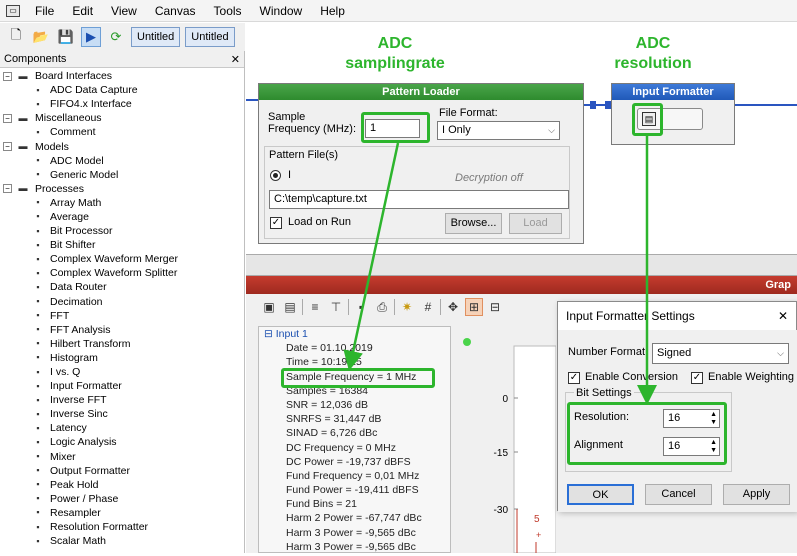 This screenshot has width=797, height=556. I want to click on sidebar-item-board-interfaces: − ▬ Board Interfaces, so click(122, 76).